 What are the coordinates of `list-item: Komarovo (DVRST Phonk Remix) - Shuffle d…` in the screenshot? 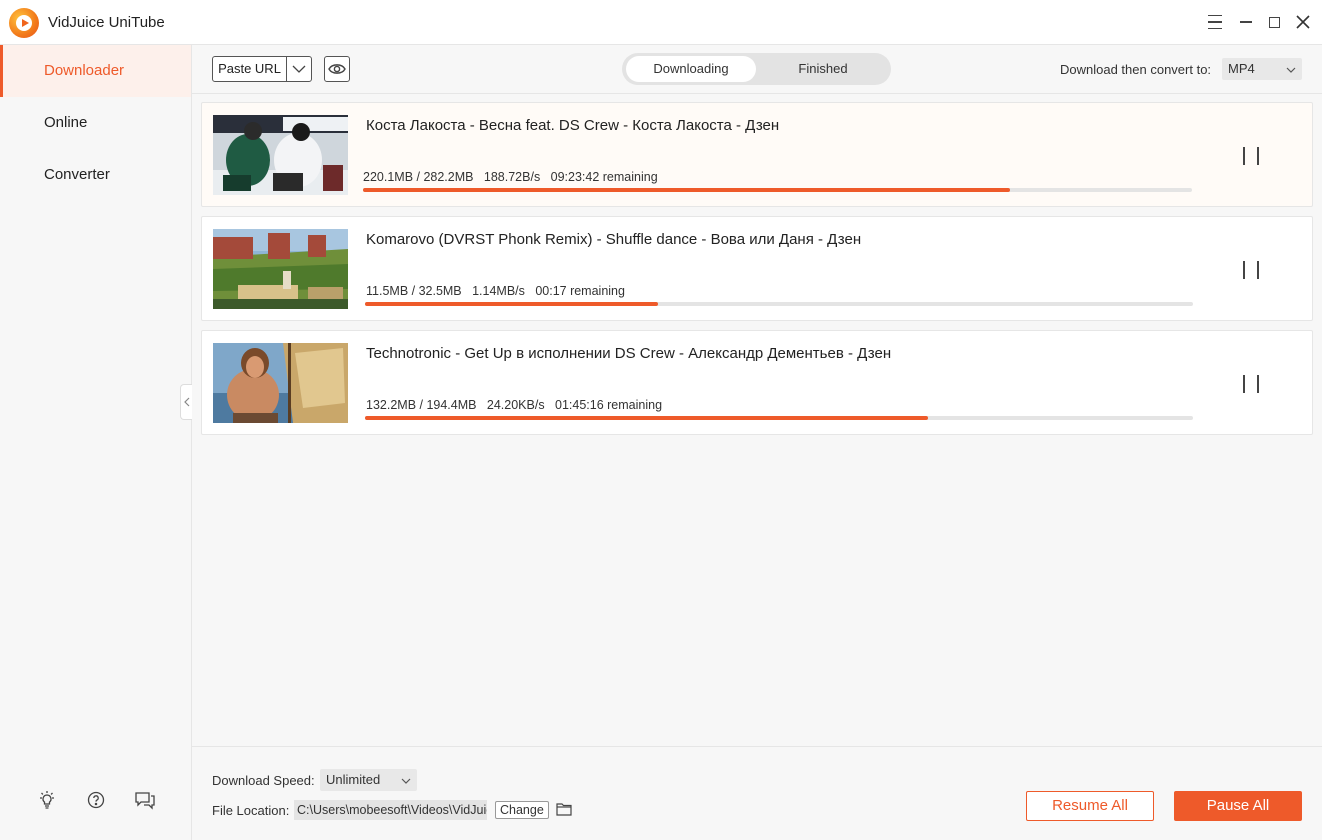 It's located at (757, 268).